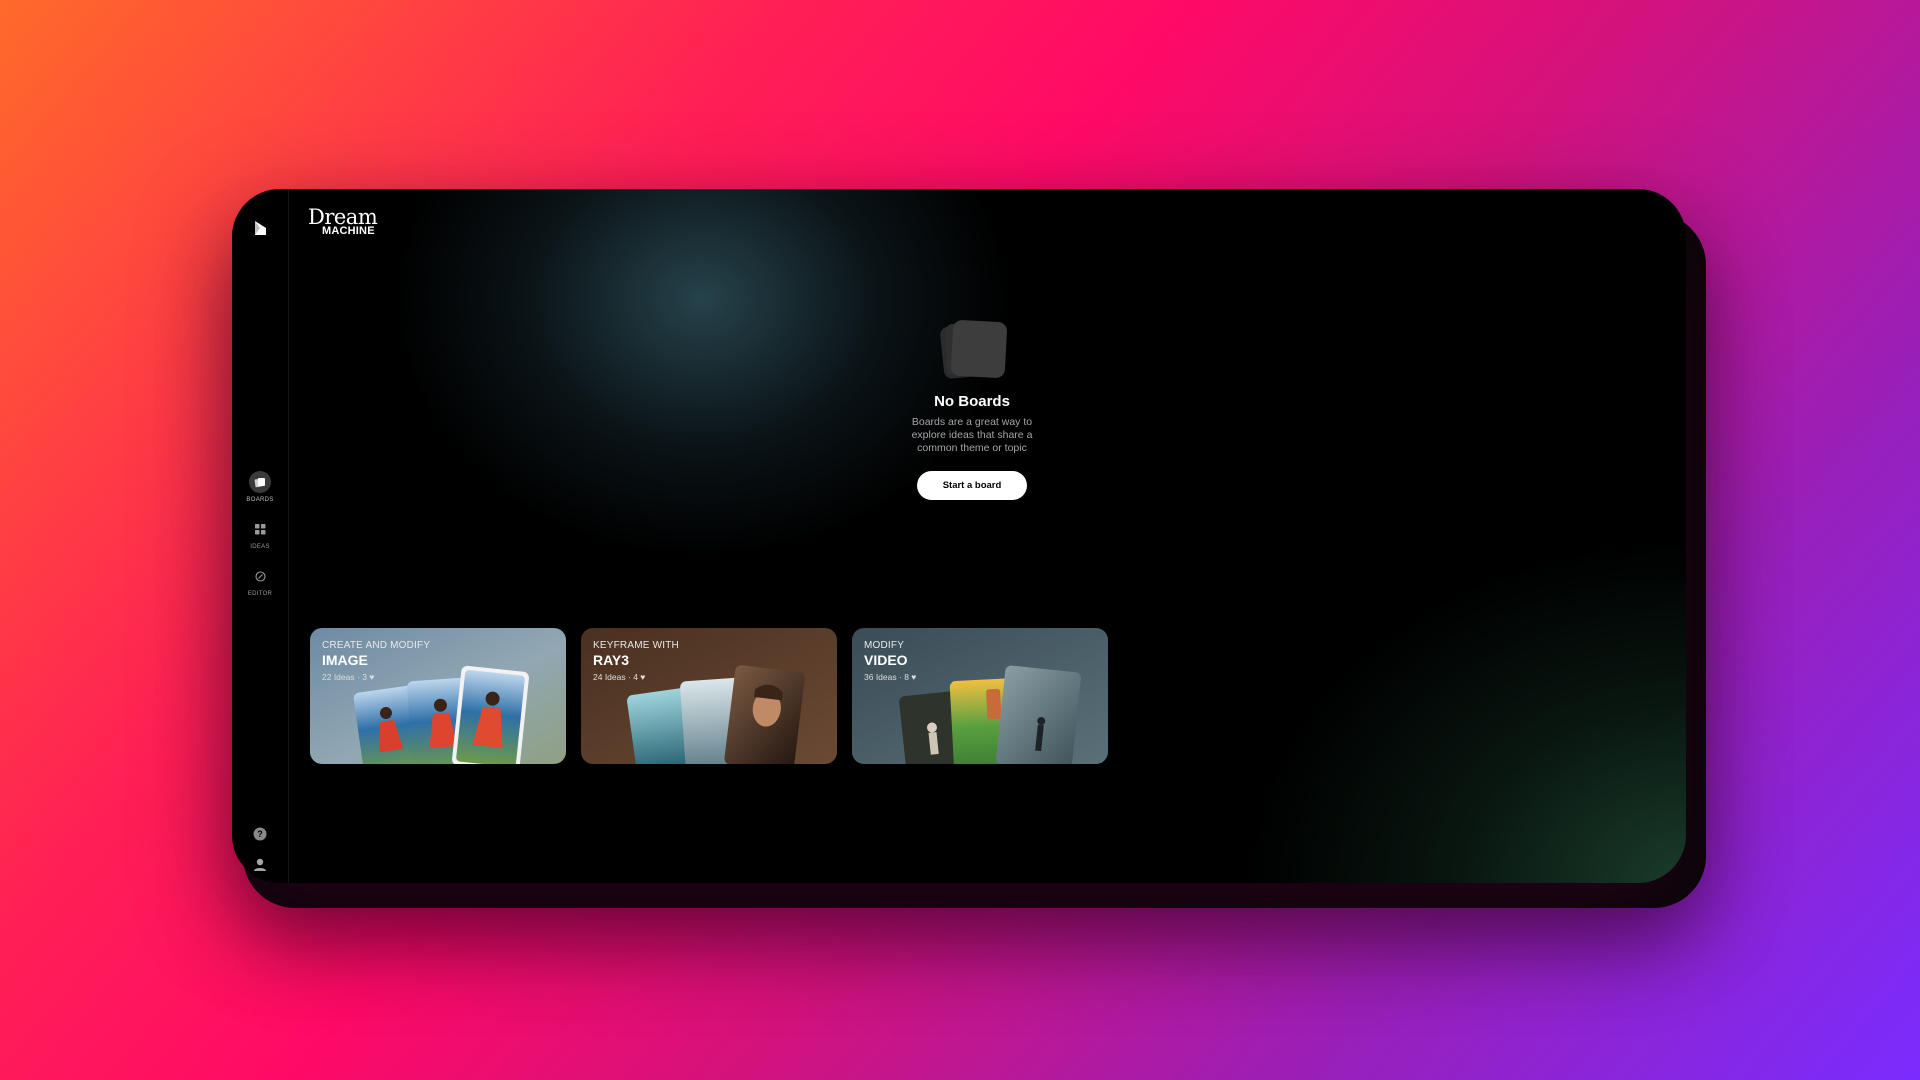  Describe the element at coordinates (260, 529) in the screenshot. I see `grid-icon` at that location.